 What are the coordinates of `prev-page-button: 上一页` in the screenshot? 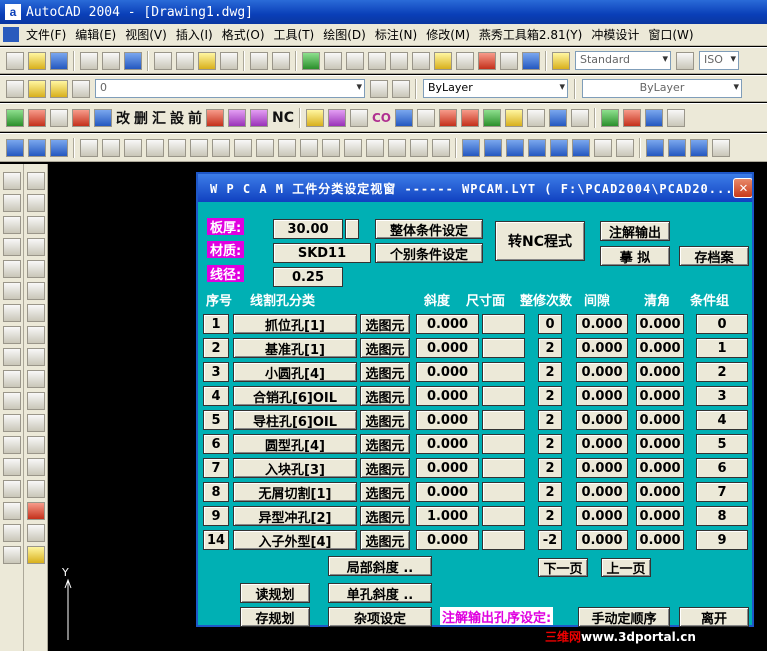 It's located at (626, 567).